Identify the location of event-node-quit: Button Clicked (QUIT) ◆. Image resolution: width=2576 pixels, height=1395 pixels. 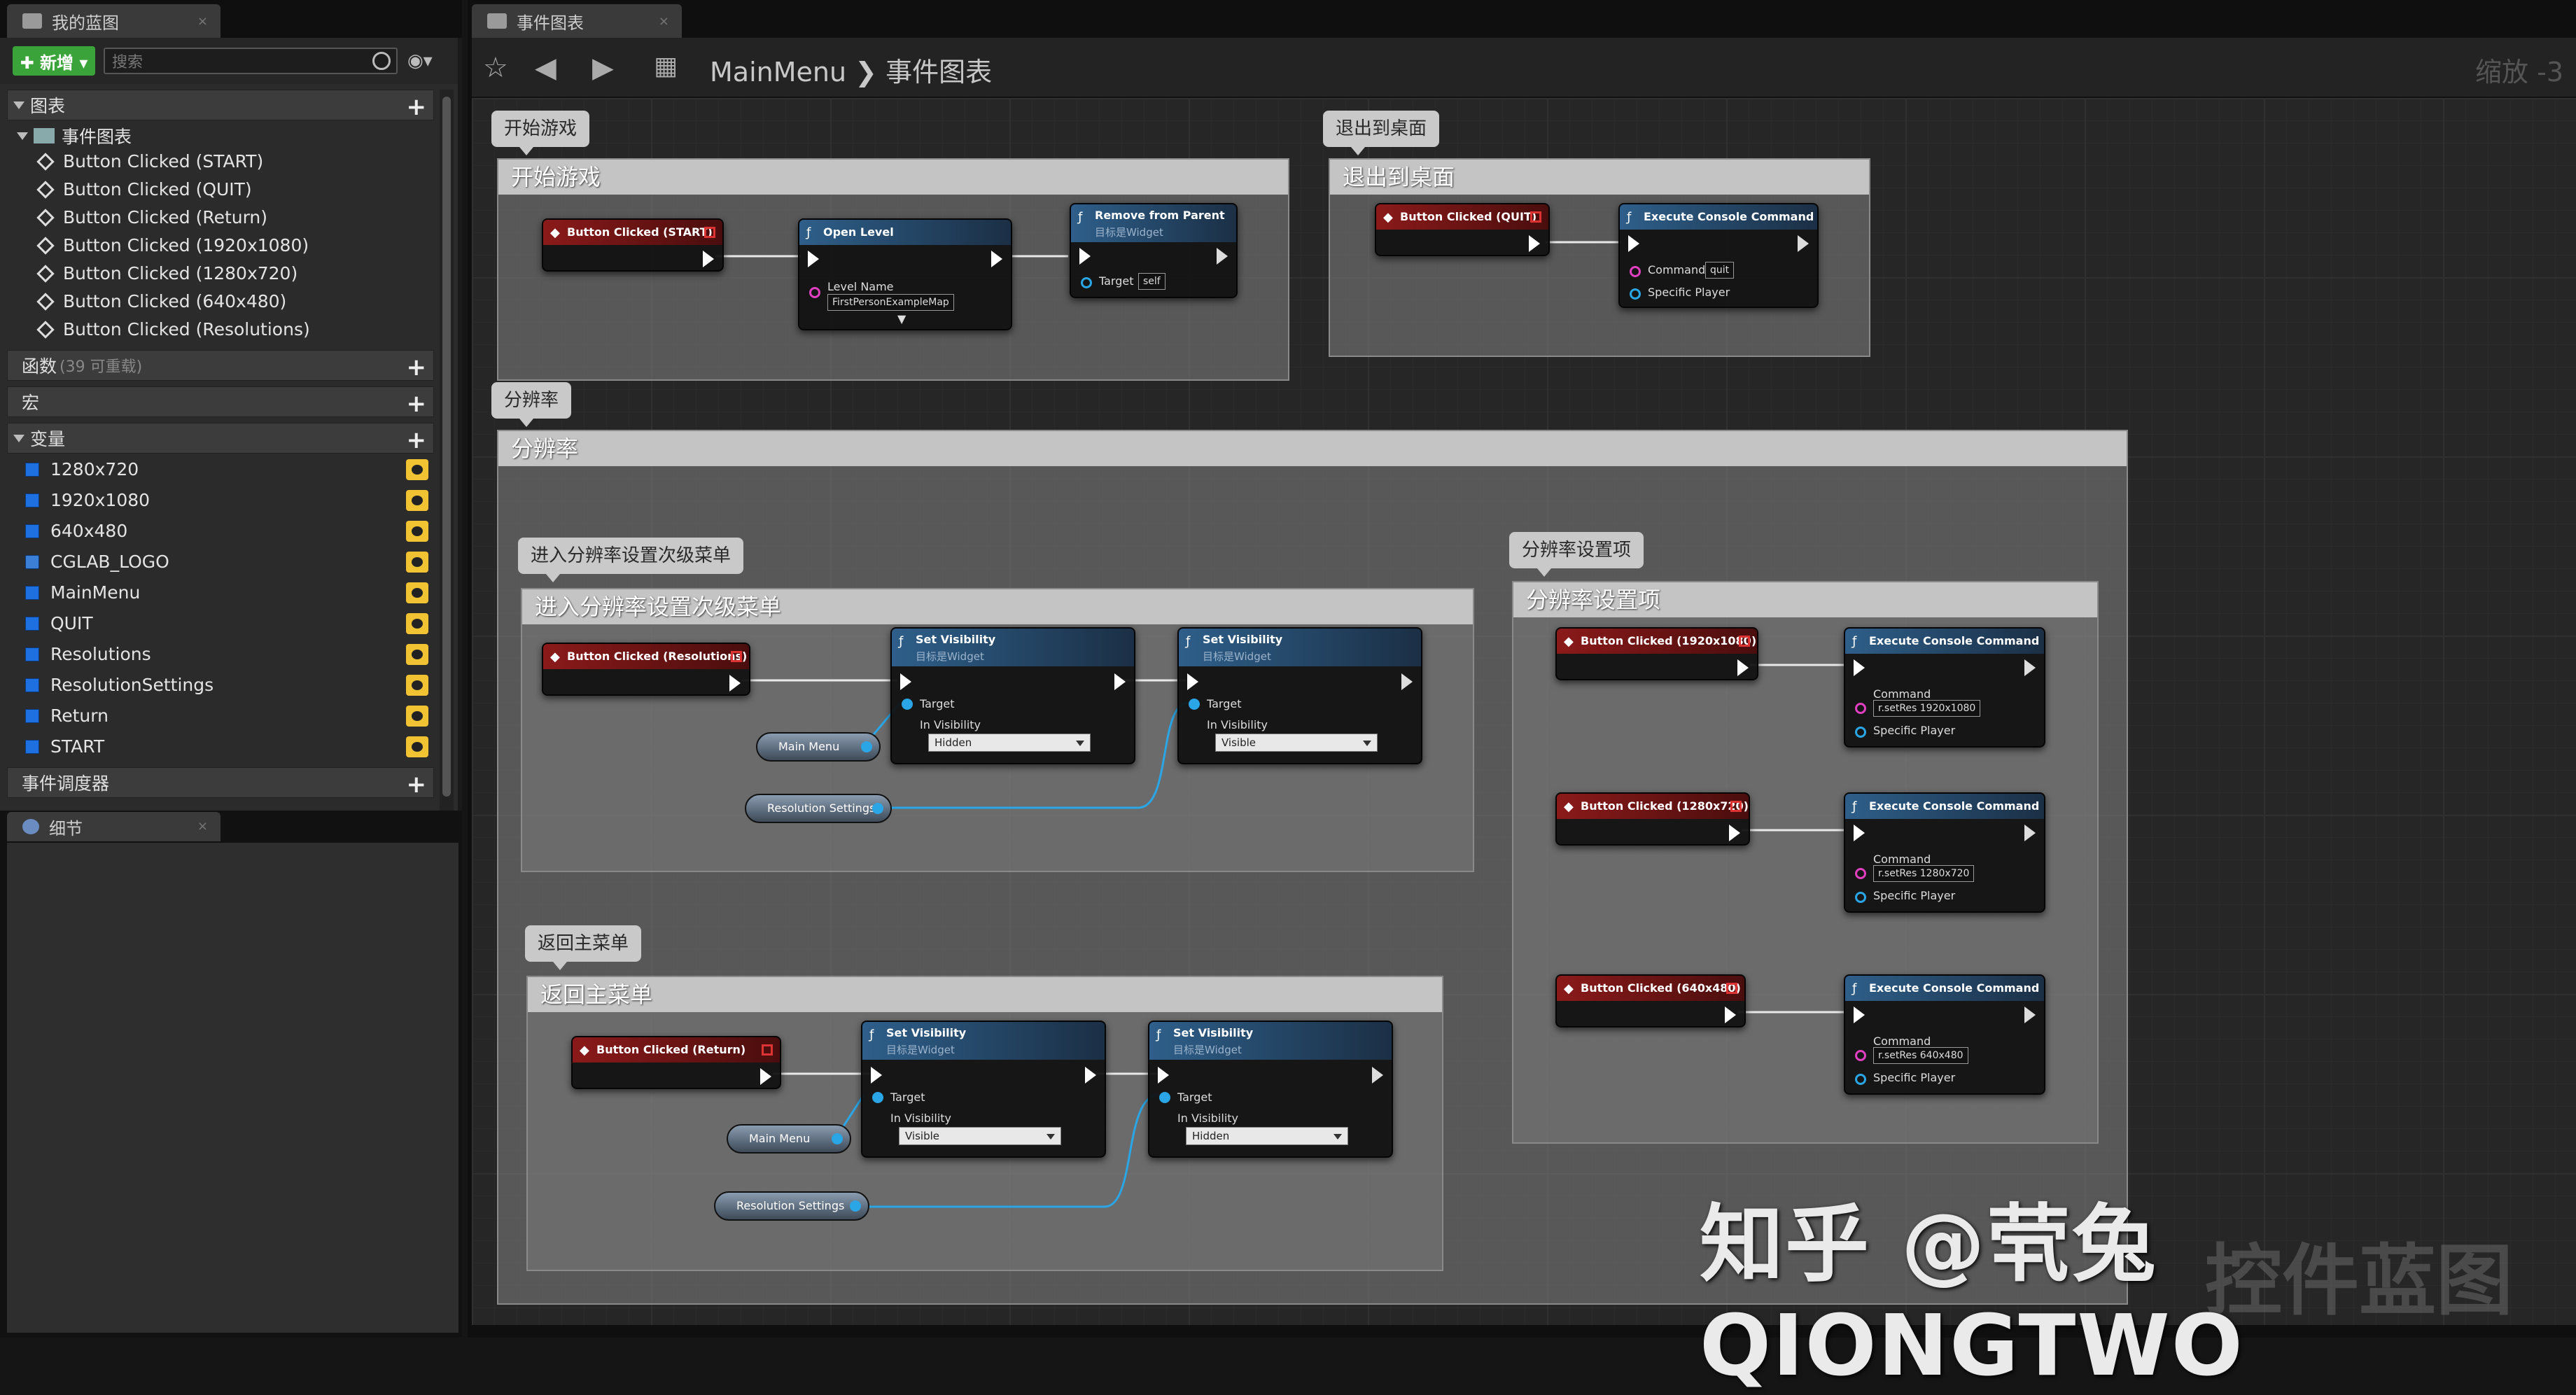
(1462, 229).